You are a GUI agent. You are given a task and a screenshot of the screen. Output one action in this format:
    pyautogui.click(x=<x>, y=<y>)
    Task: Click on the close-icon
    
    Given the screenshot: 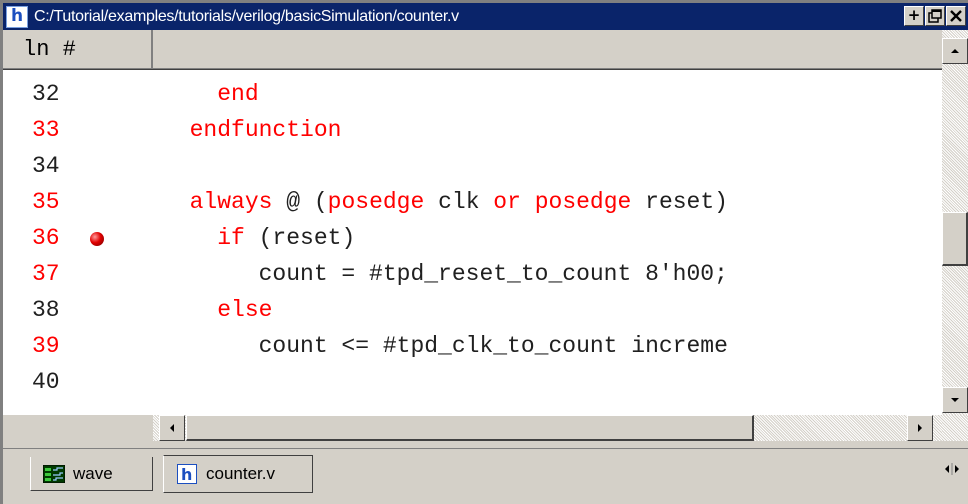 What is the action you would take?
    pyautogui.click(x=956, y=16)
    